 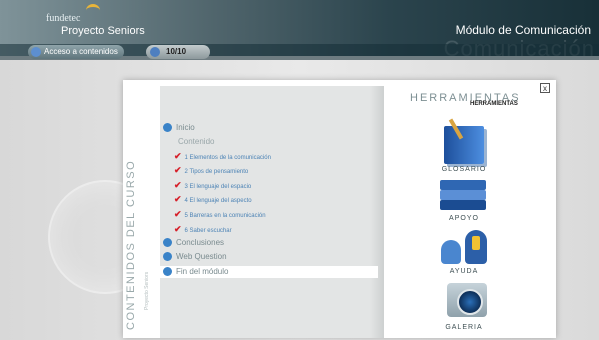 I want to click on menu-item-label: Fin del módulo, so click(x=202, y=271).